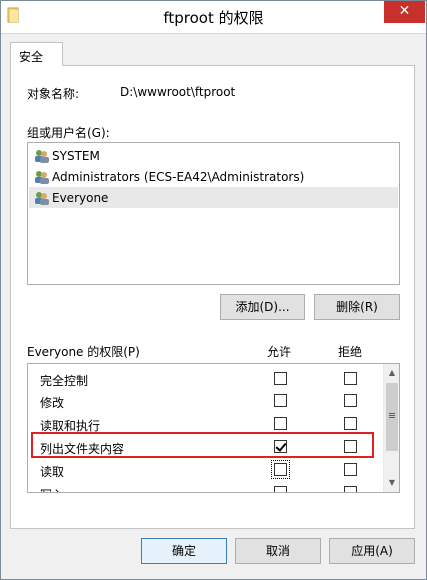 The image size is (427, 580). Describe the element at coordinates (76, 156) in the screenshot. I see `list-item-label: SYSTEM` at that location.